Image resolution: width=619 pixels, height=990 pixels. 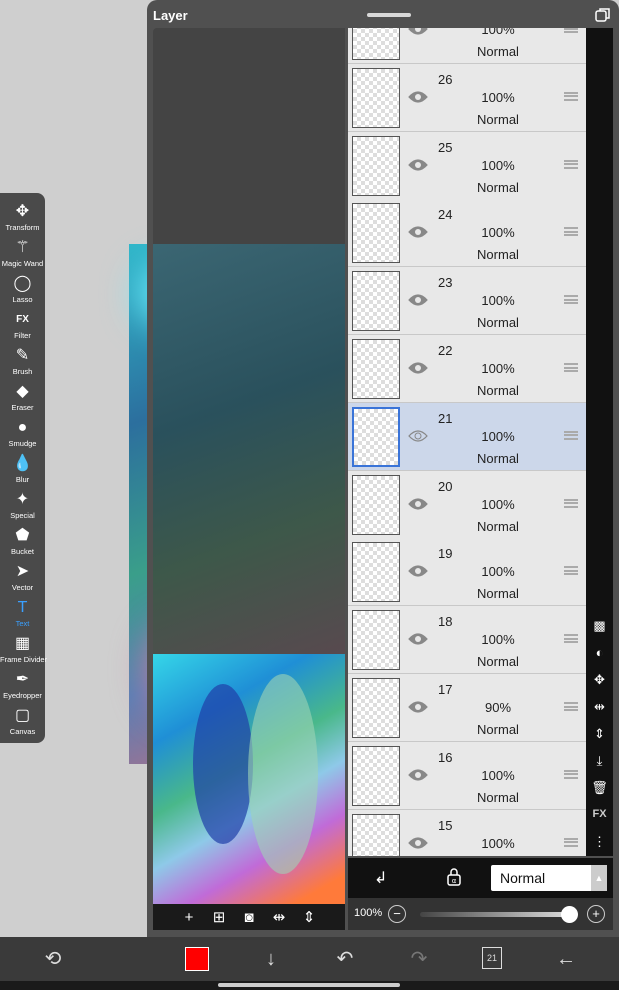 What do you see at coordinates (22, 687) in the screenshot?
I see `tool-eyedropper: ✒ Eyedropper` at bounding box center [22, 687].